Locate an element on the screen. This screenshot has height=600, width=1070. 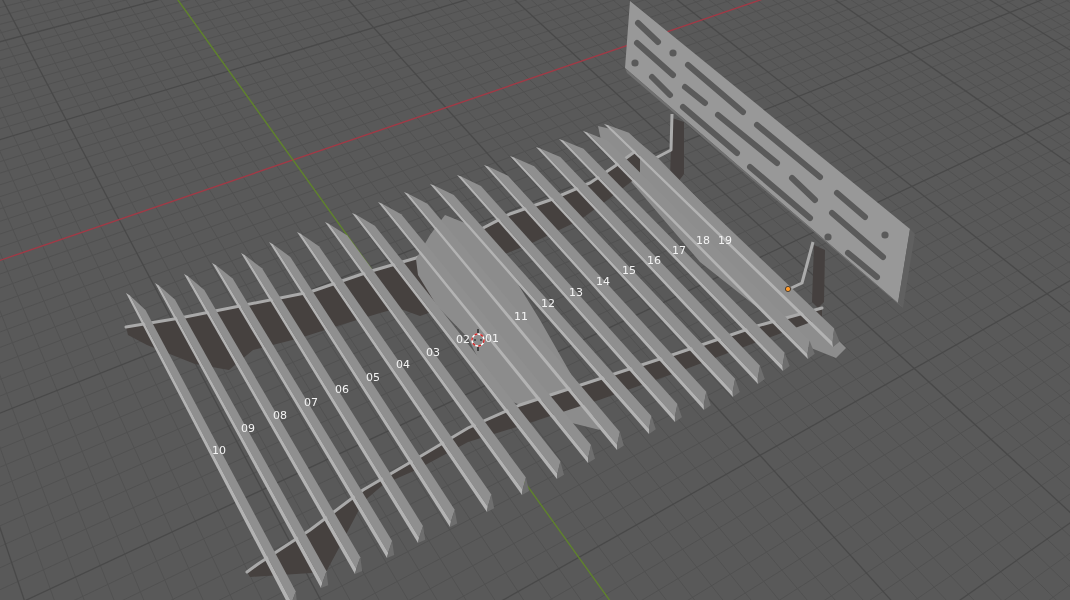
vertex-index-label: 16 is located at coordinates (654, 260).